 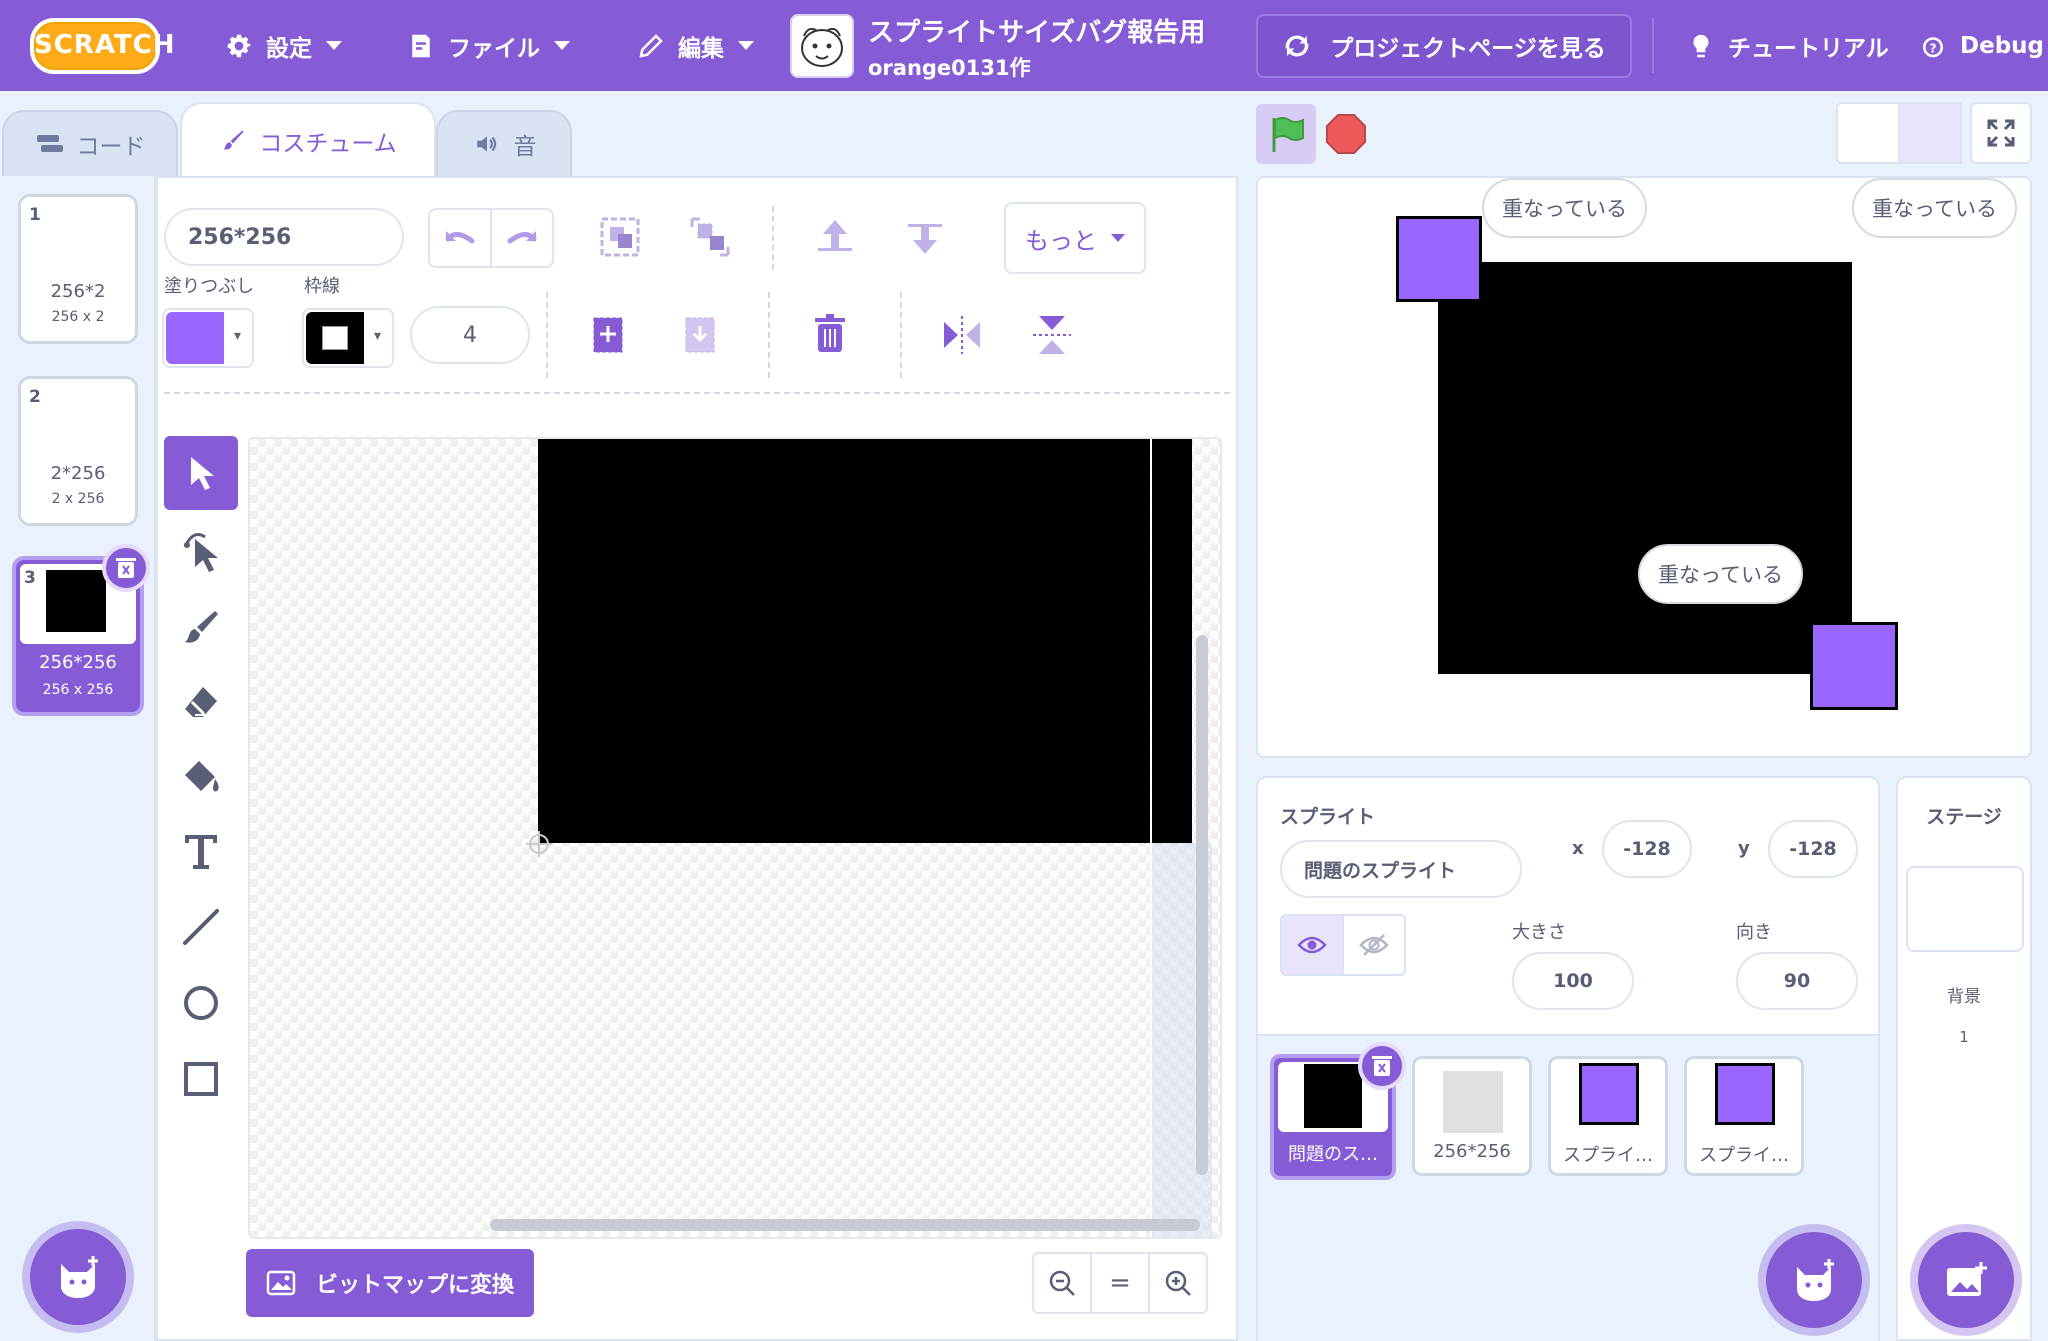 I want to click on file-menu: ファイル, so click(x=488, y=45).